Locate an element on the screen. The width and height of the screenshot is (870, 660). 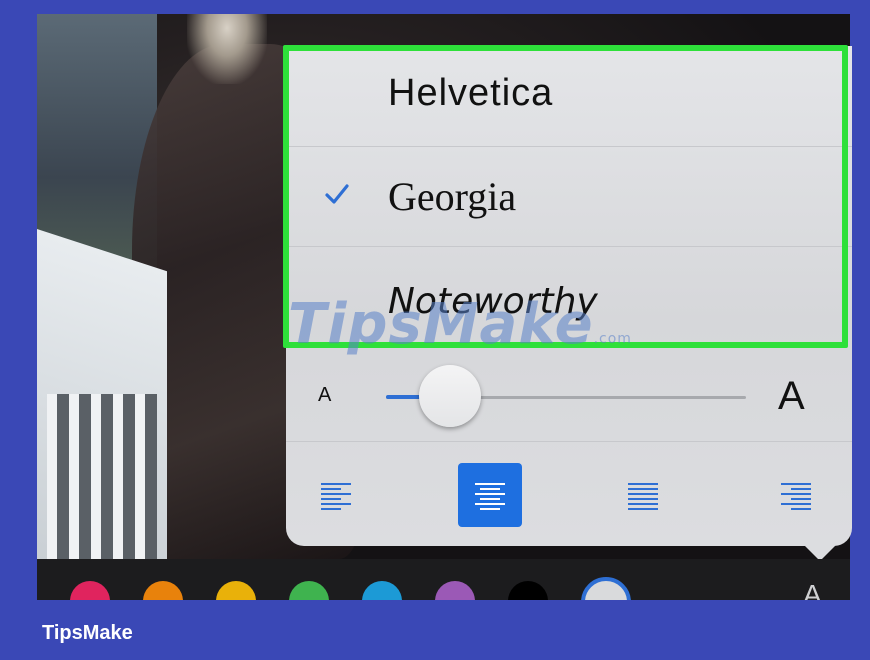
color-swatch-green is located at coordinates (309, 590).